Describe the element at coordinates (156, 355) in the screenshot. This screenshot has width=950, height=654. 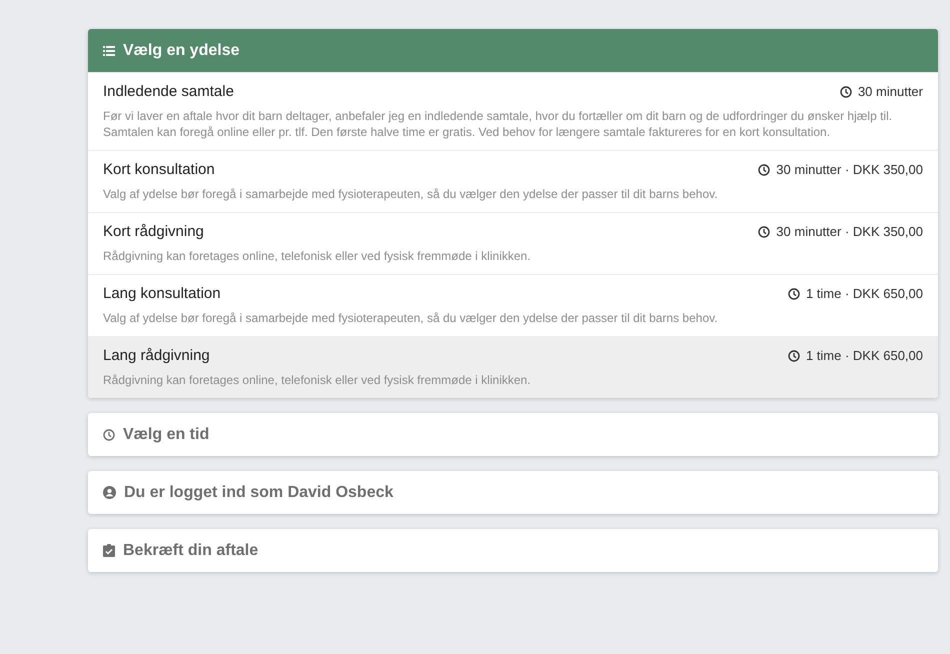
I see `service-name: Lang rådgivning` at that location.